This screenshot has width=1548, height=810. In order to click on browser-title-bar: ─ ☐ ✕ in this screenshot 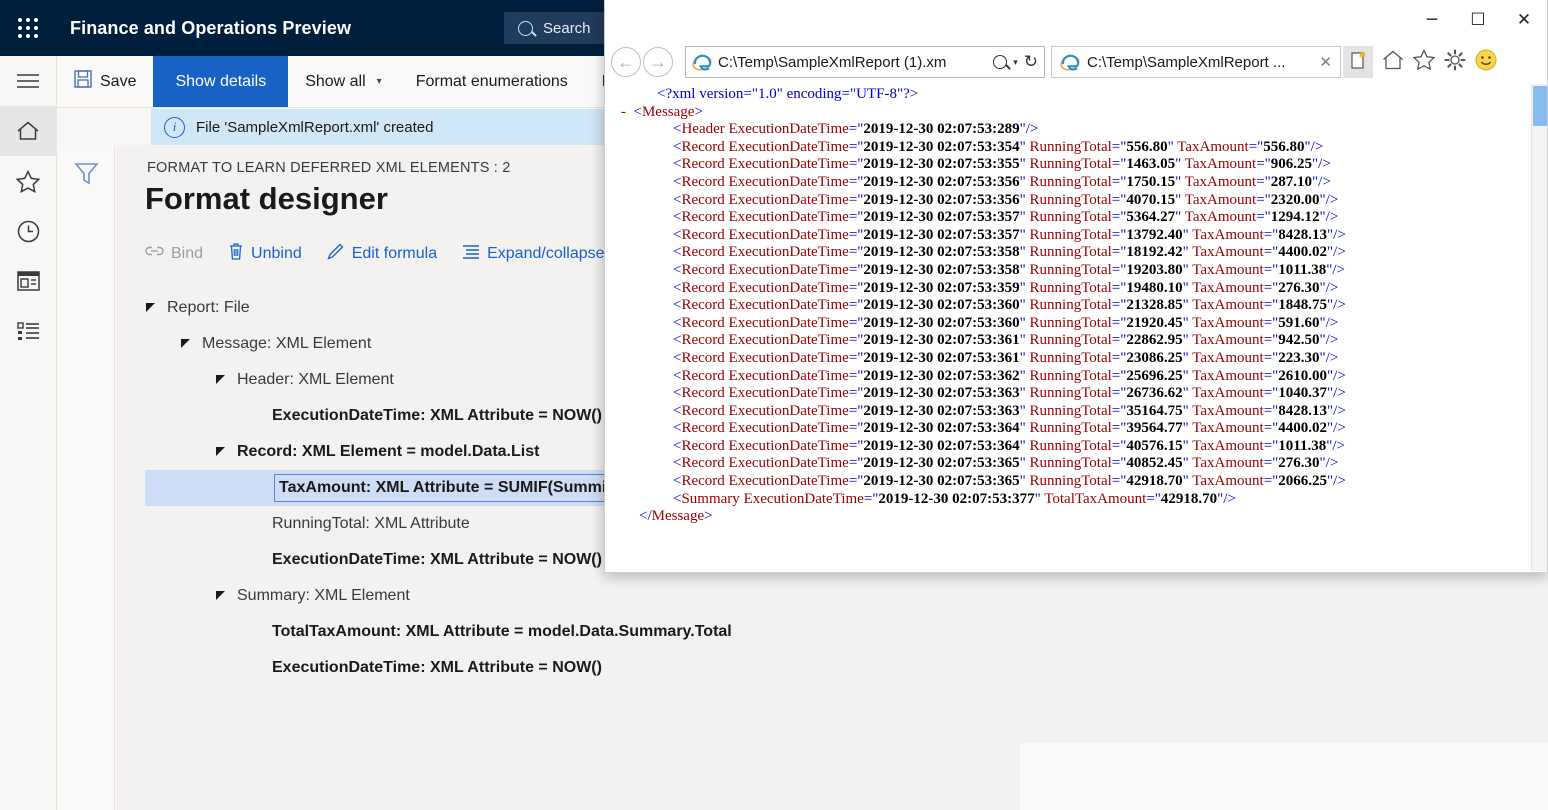, I will do `click(1076, 20)`.